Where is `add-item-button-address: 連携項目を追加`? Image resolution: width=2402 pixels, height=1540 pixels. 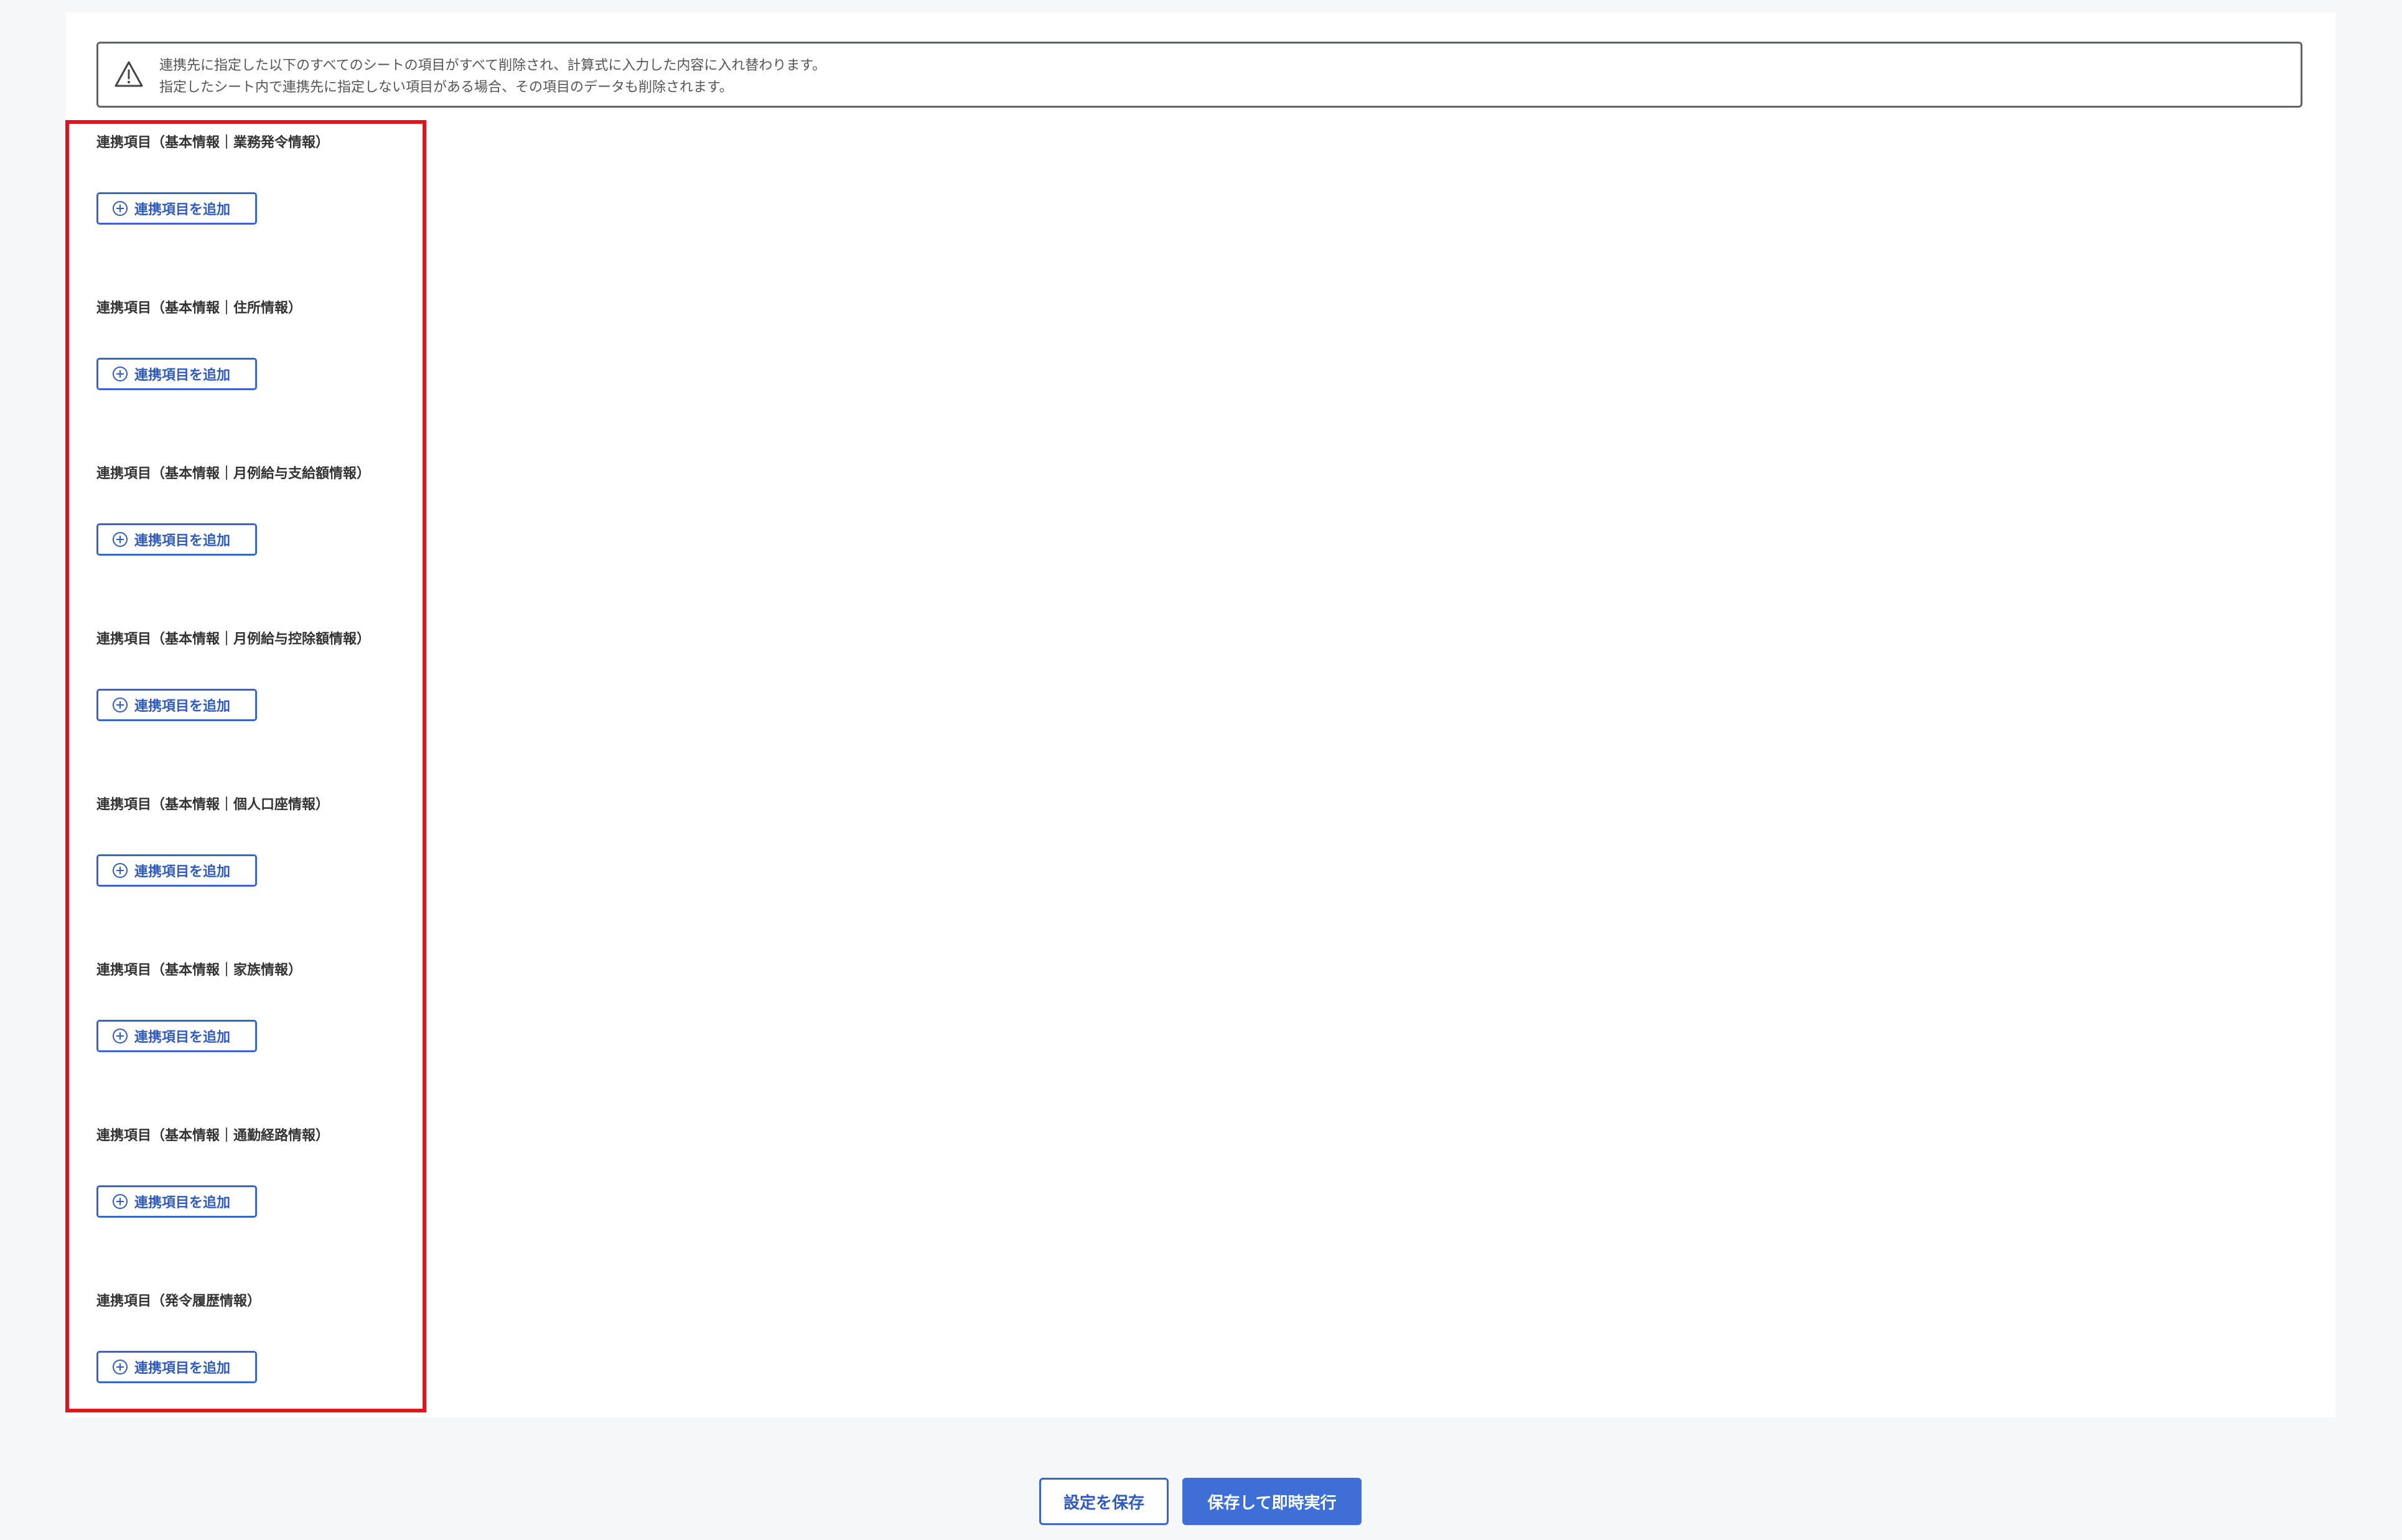
add-item-button-address: 連携項目を追加 is located at coordinates (176, 374).